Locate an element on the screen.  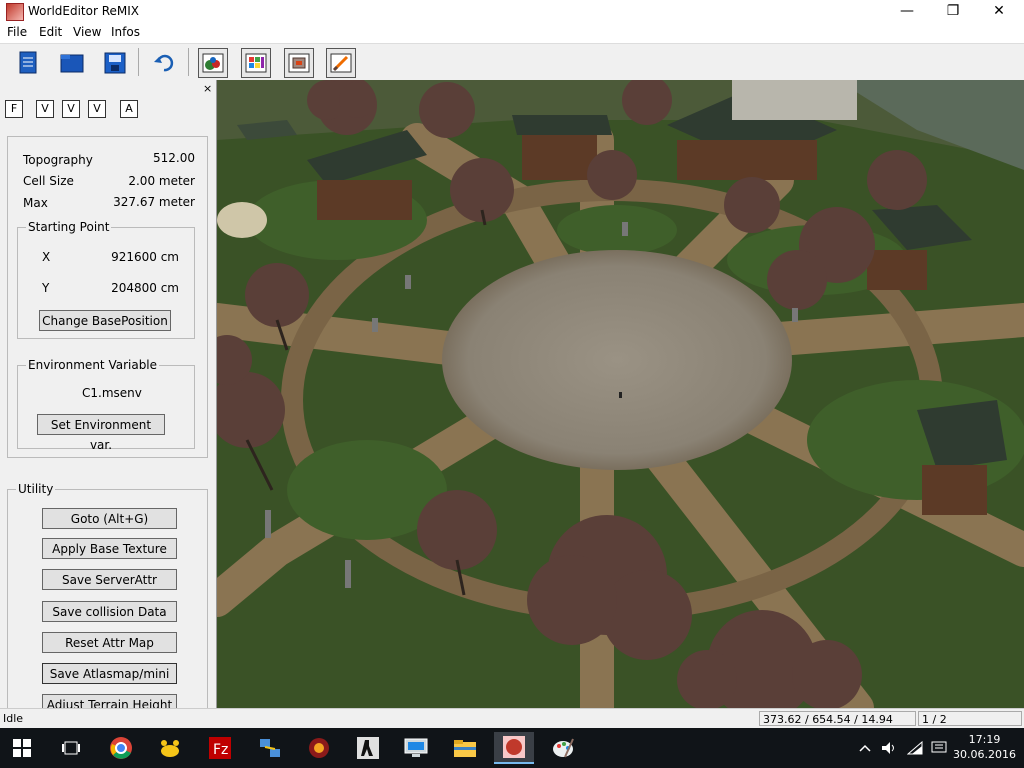
brush-icon is located at coordinates (341, 63).